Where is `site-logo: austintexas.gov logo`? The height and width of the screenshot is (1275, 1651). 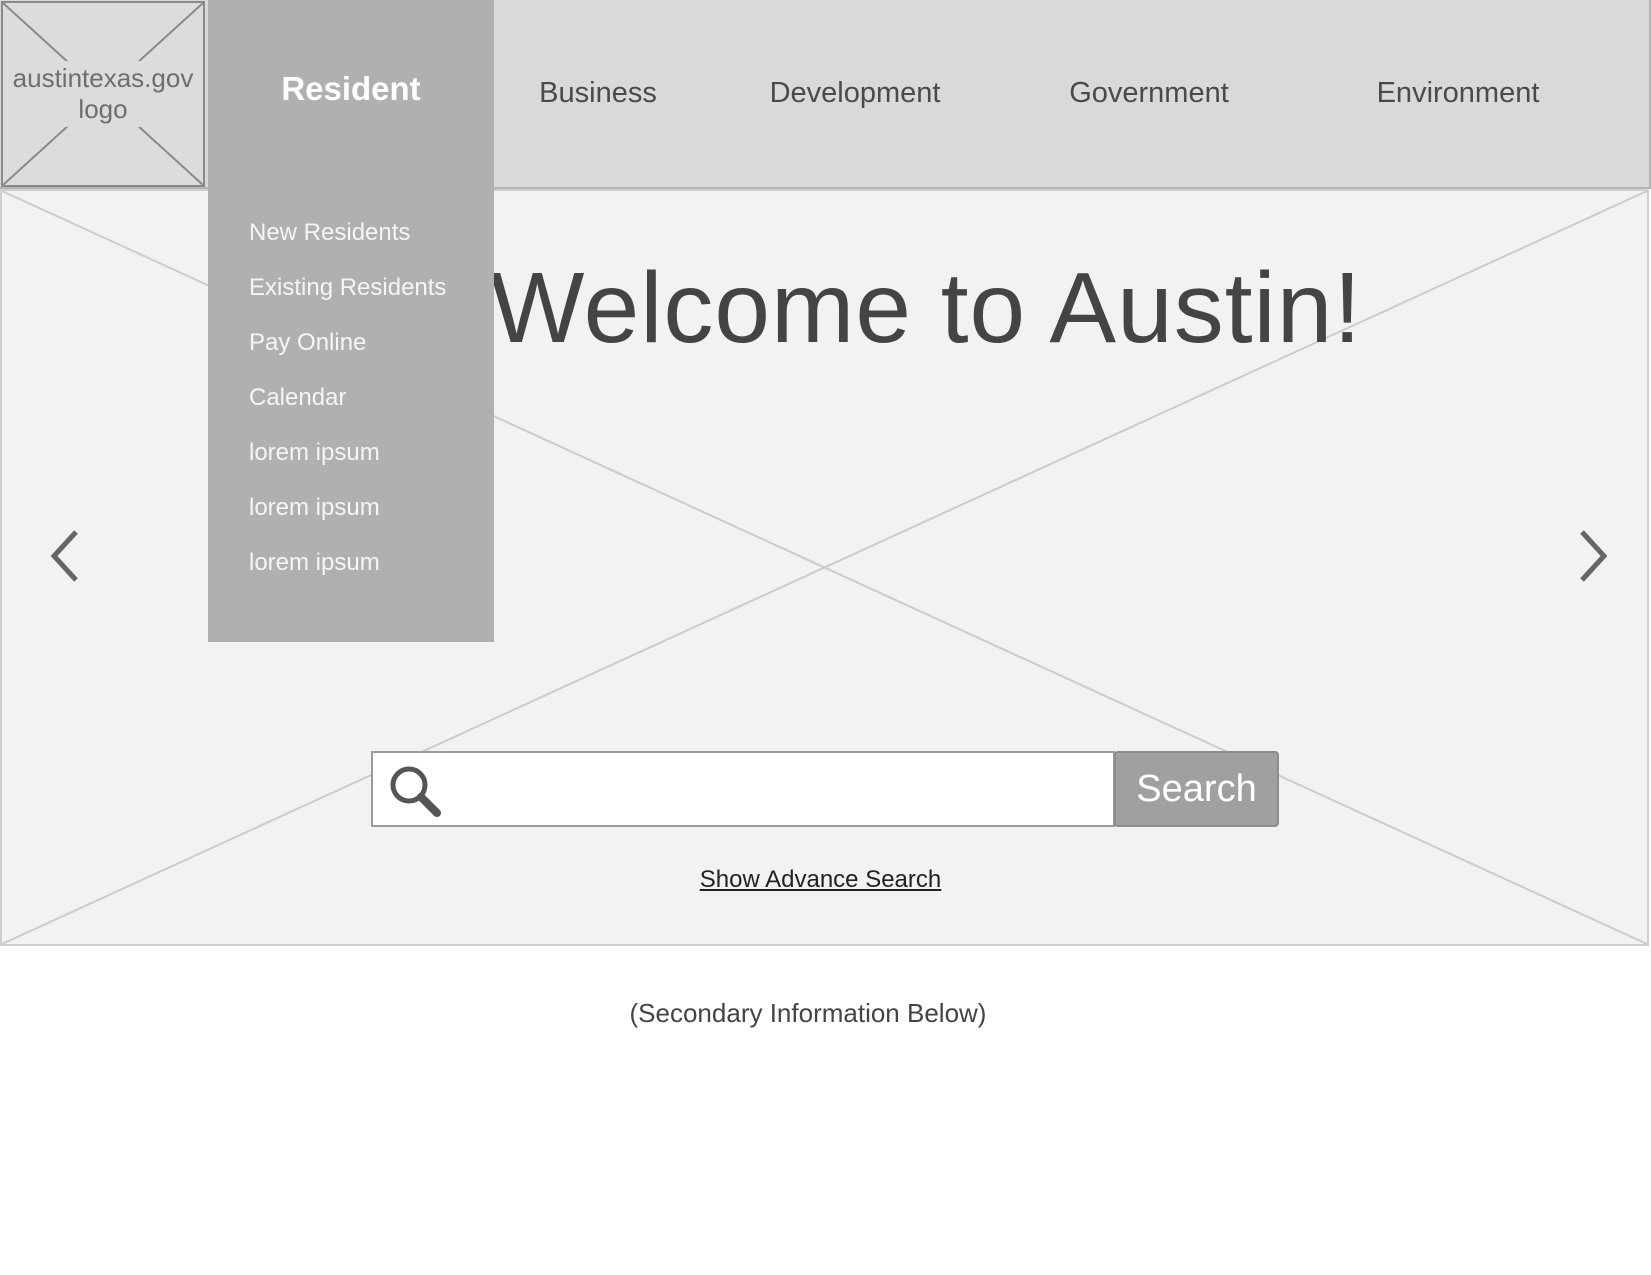 site-logo: austintexas.gov logo is located at coordinates (103, 94).